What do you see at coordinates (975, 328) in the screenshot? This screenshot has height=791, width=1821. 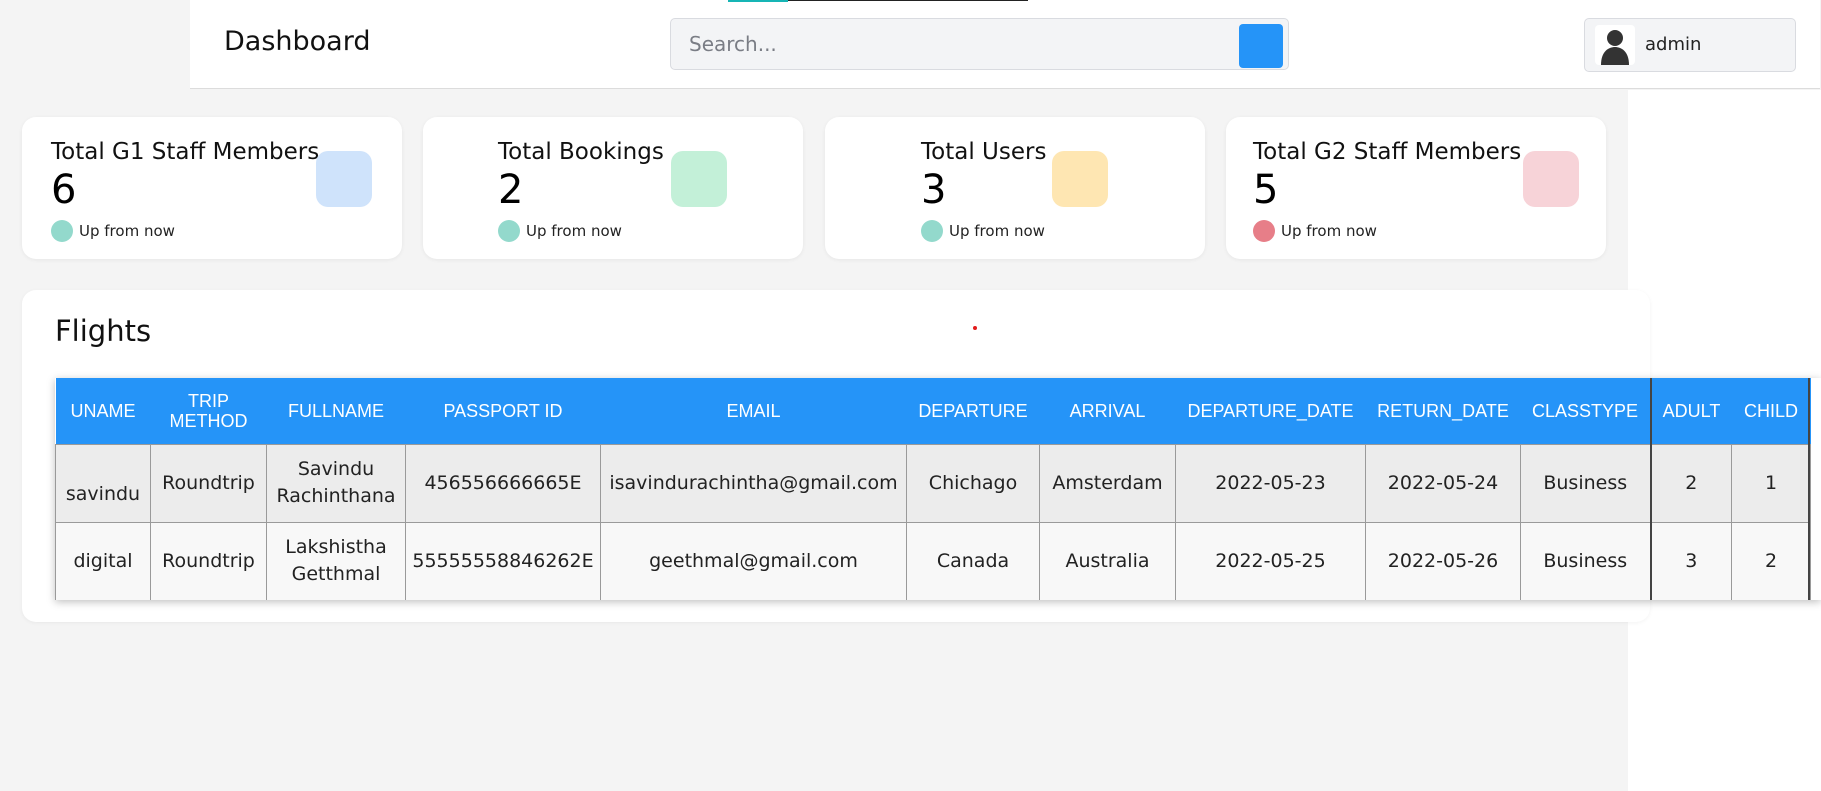 I see `red-dot-marker` at bounding box center [975, 328].